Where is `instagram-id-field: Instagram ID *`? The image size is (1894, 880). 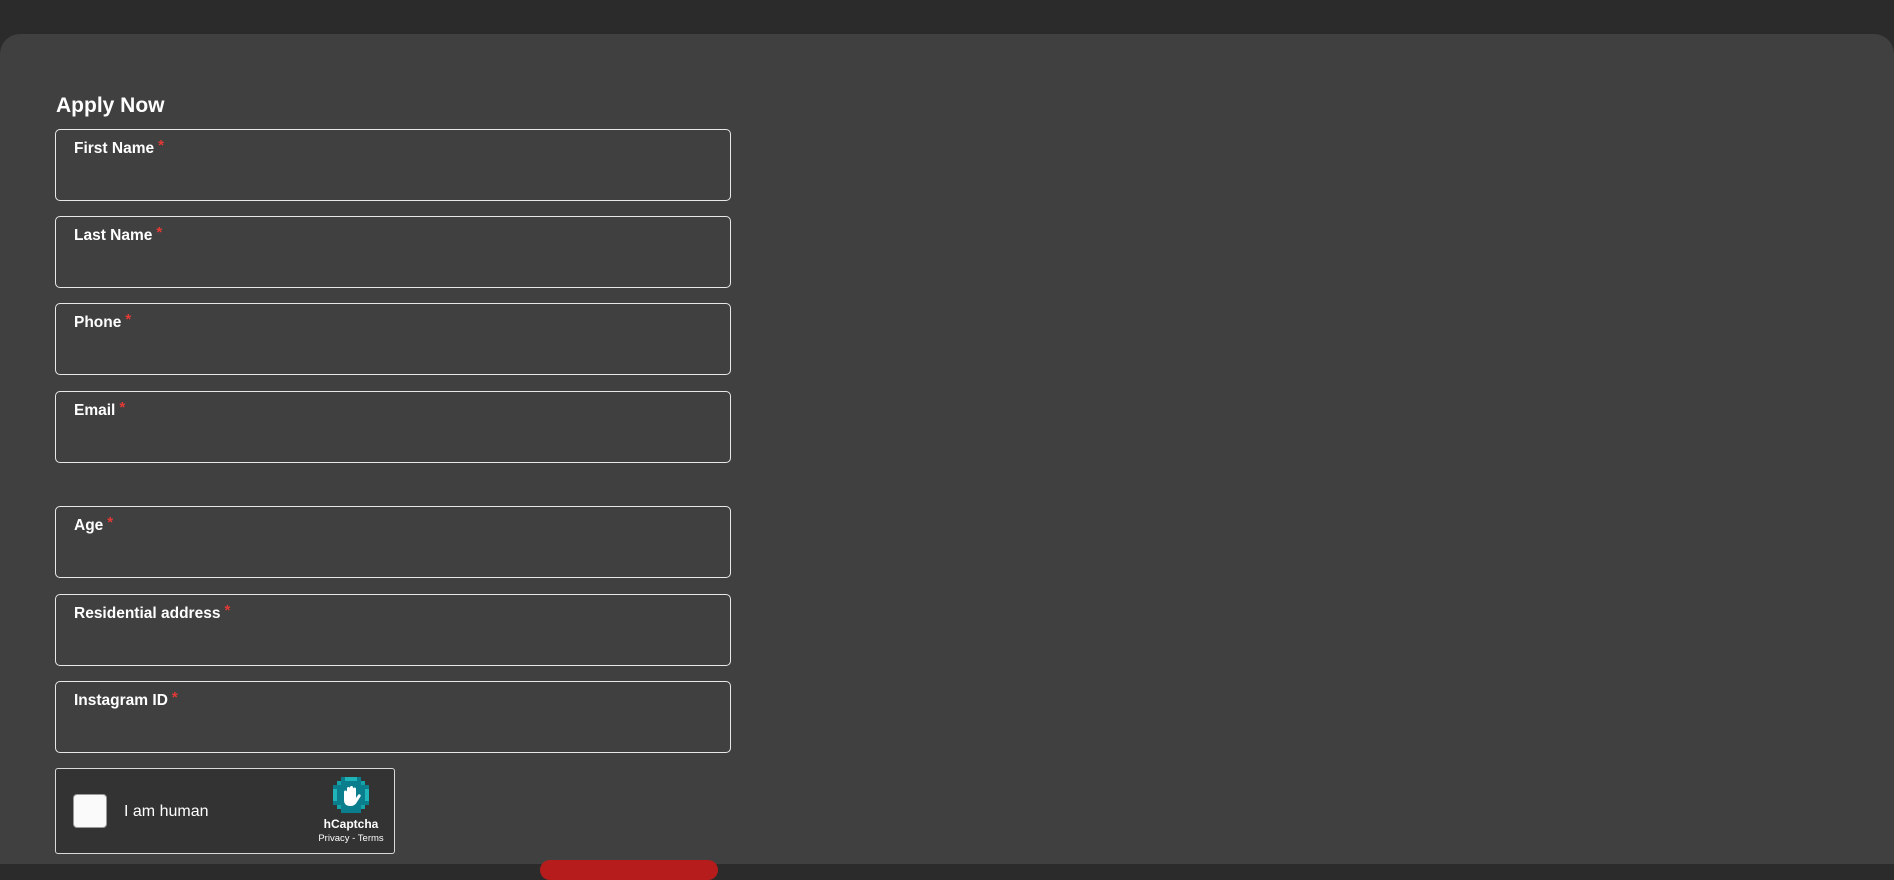 instagram-id-field: Instagram ID * is located at coordinates (393, 717).